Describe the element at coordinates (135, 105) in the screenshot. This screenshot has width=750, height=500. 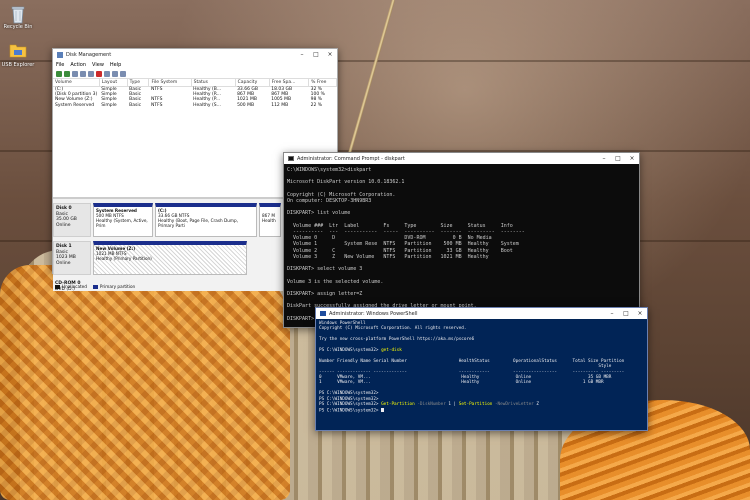
I see `table-cell: Basic` at that location.